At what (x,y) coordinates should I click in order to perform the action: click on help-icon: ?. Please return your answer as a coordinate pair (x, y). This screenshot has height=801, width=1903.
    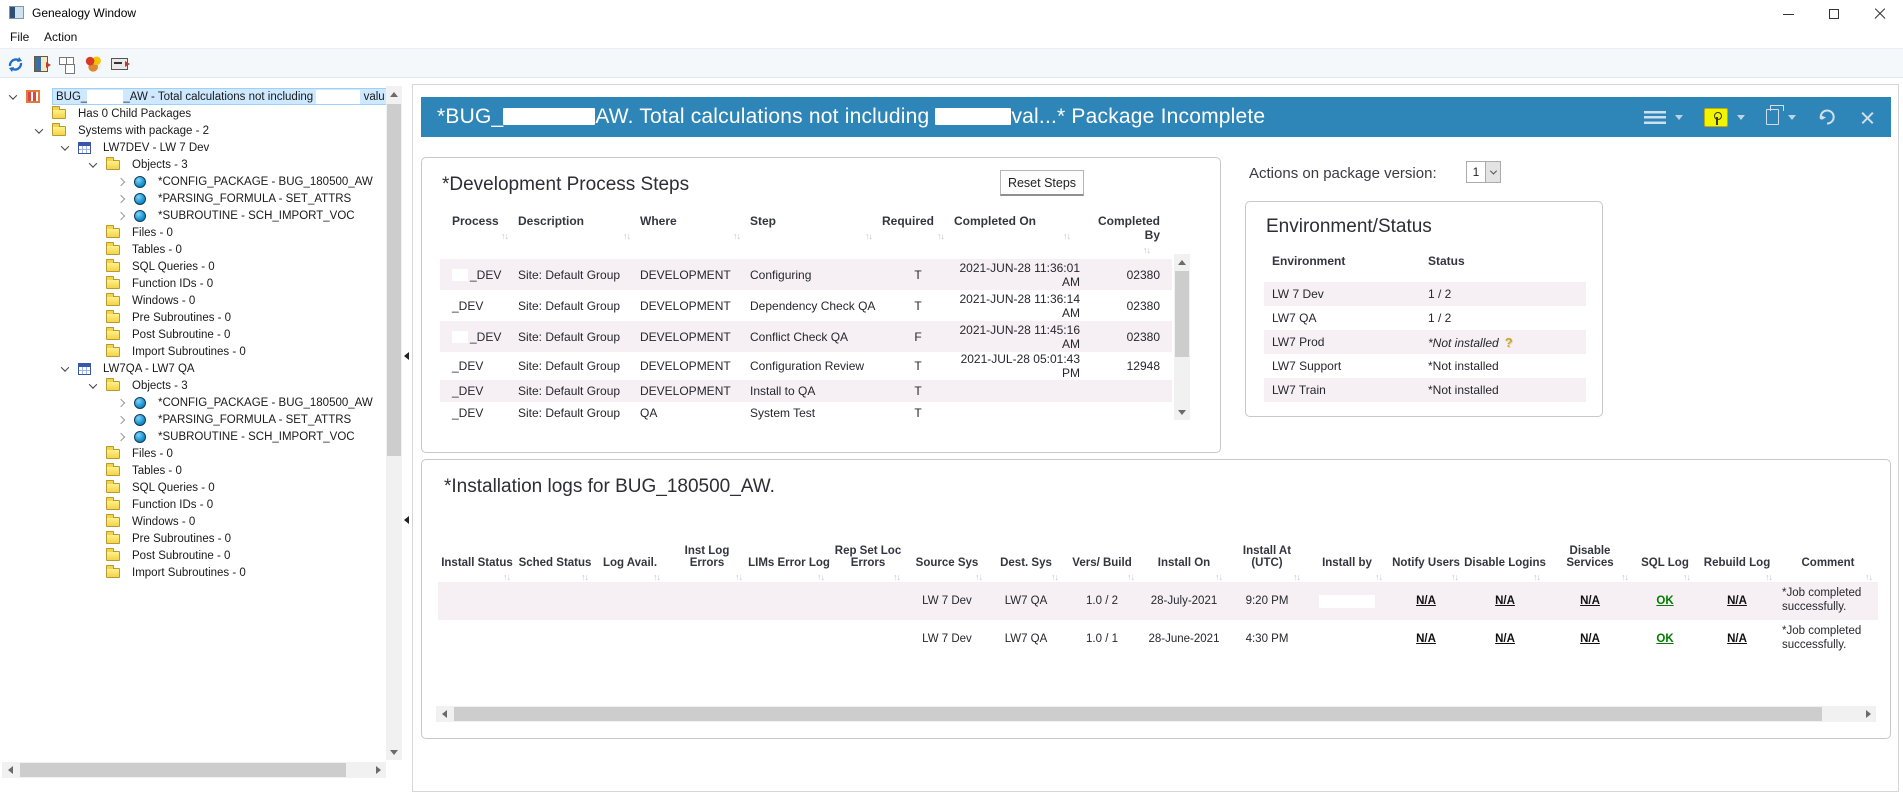
    Looking at the image, I should click on (1509, 342).